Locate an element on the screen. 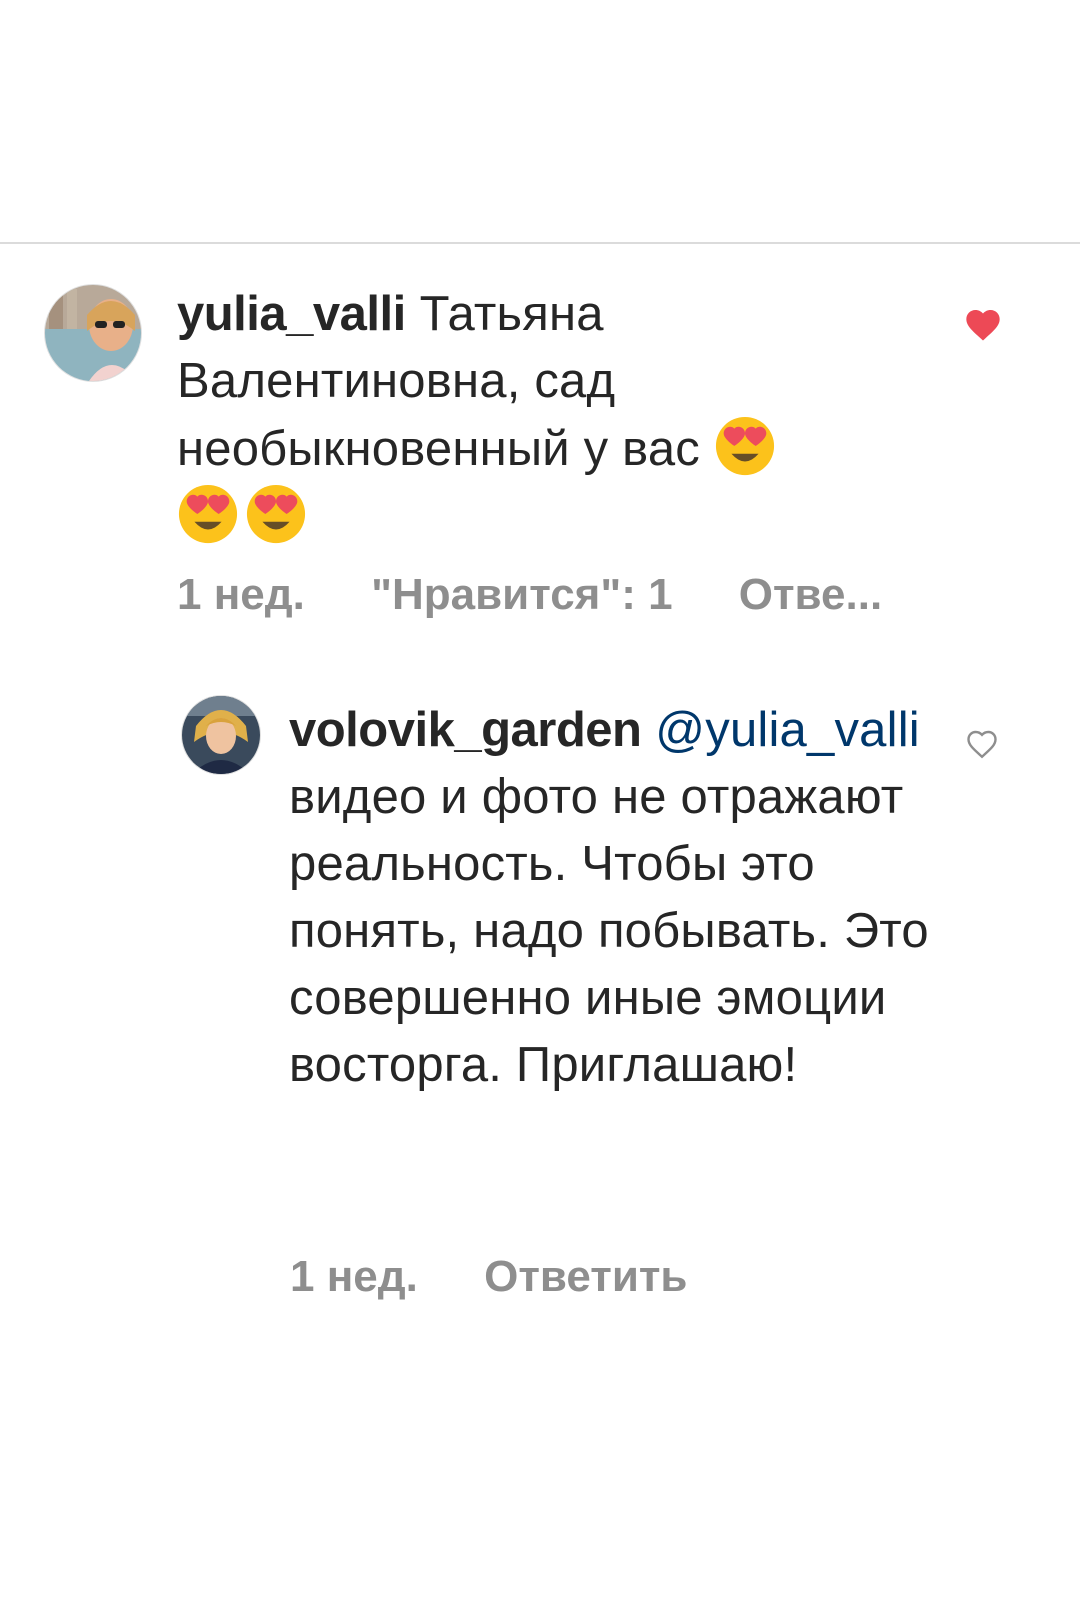  mention-link: @yulia_valli is located at coordinates (787, 730).